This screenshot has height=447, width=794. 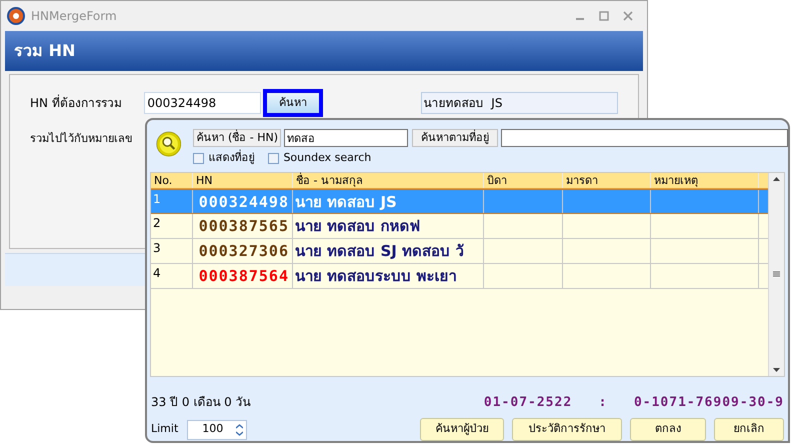 What do you see at coordinates (172, 180) in the screenshot?
I see `column-header: No.` at bounding box center [172, 180].